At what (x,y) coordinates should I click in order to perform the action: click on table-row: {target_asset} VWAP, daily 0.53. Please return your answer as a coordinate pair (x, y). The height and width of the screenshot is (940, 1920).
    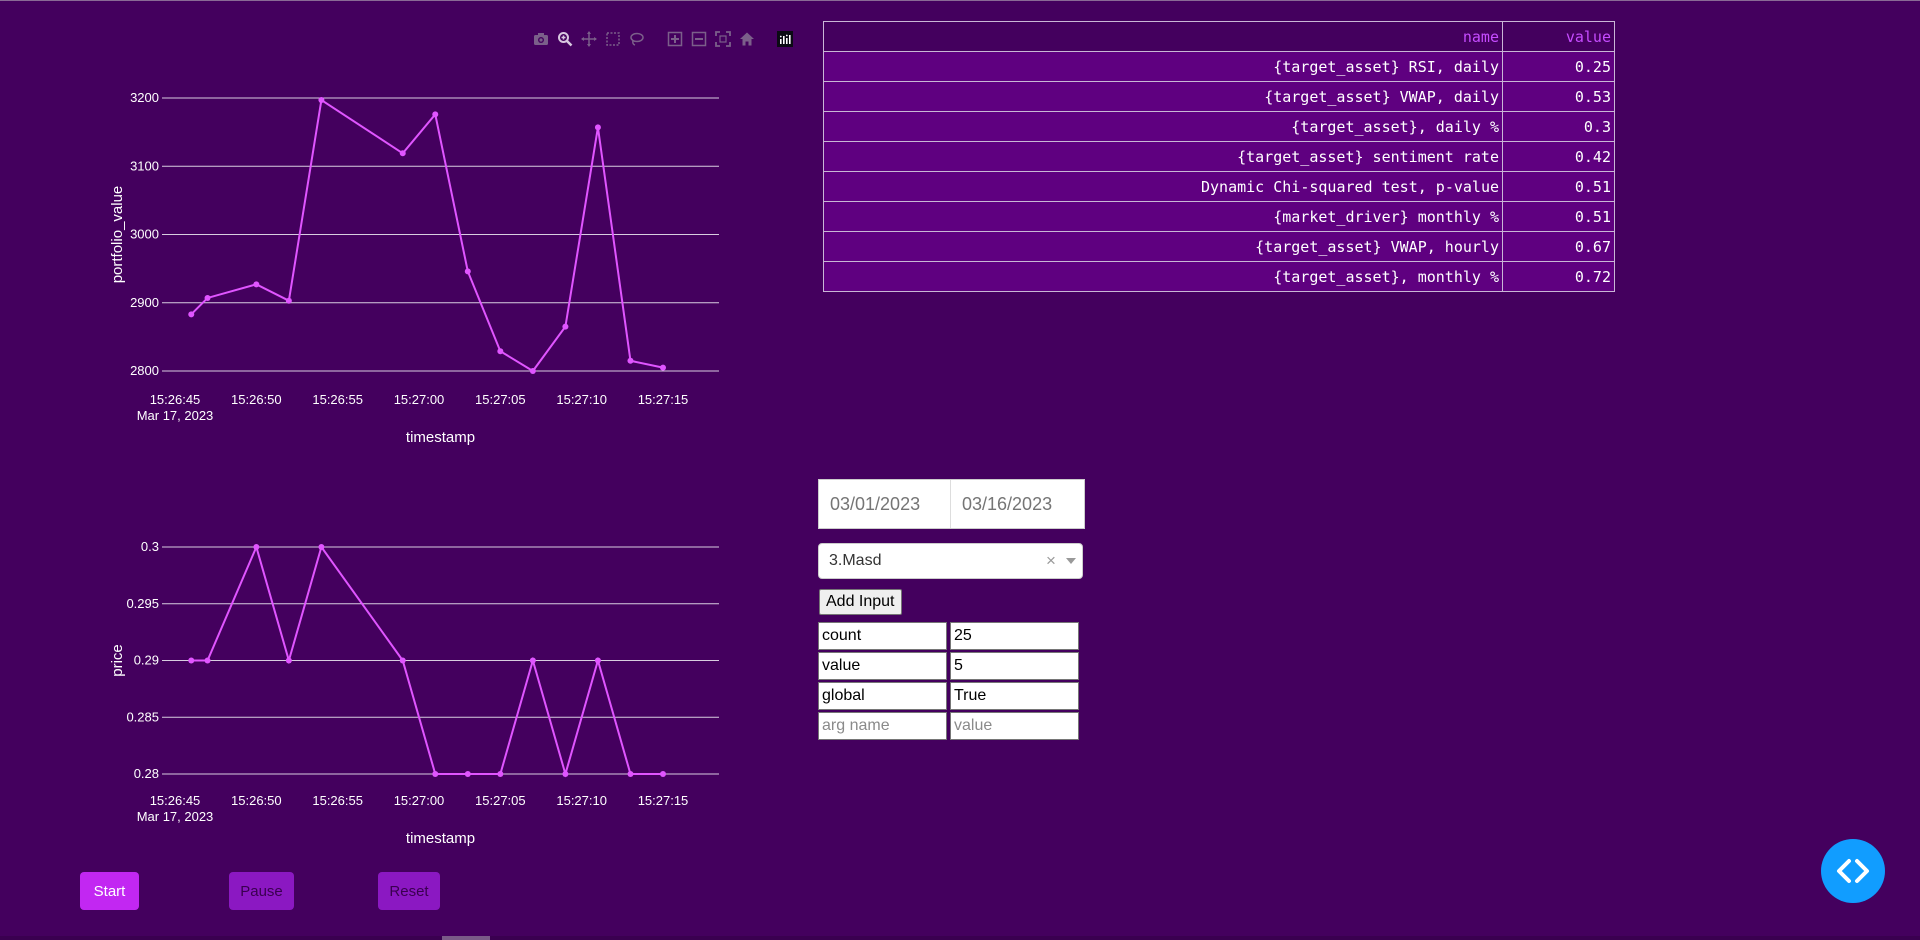
    Looking at the image, I should click on (1219, 96).